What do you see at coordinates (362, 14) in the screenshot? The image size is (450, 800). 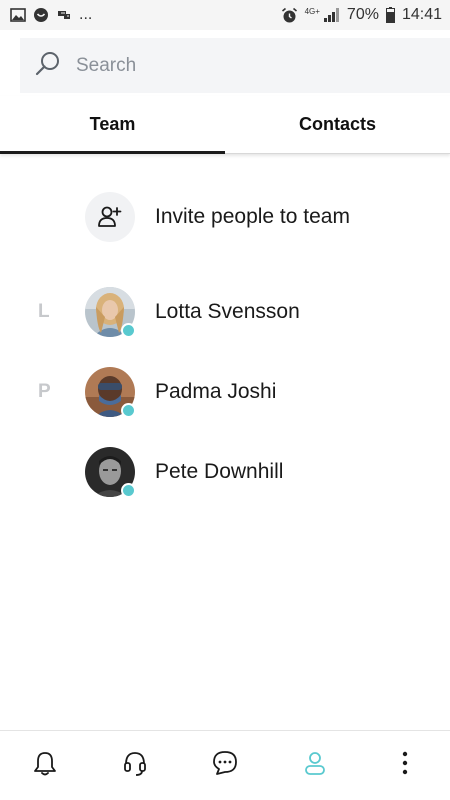 I see `battery-percent: 70%` at bounding box center [362, 14].